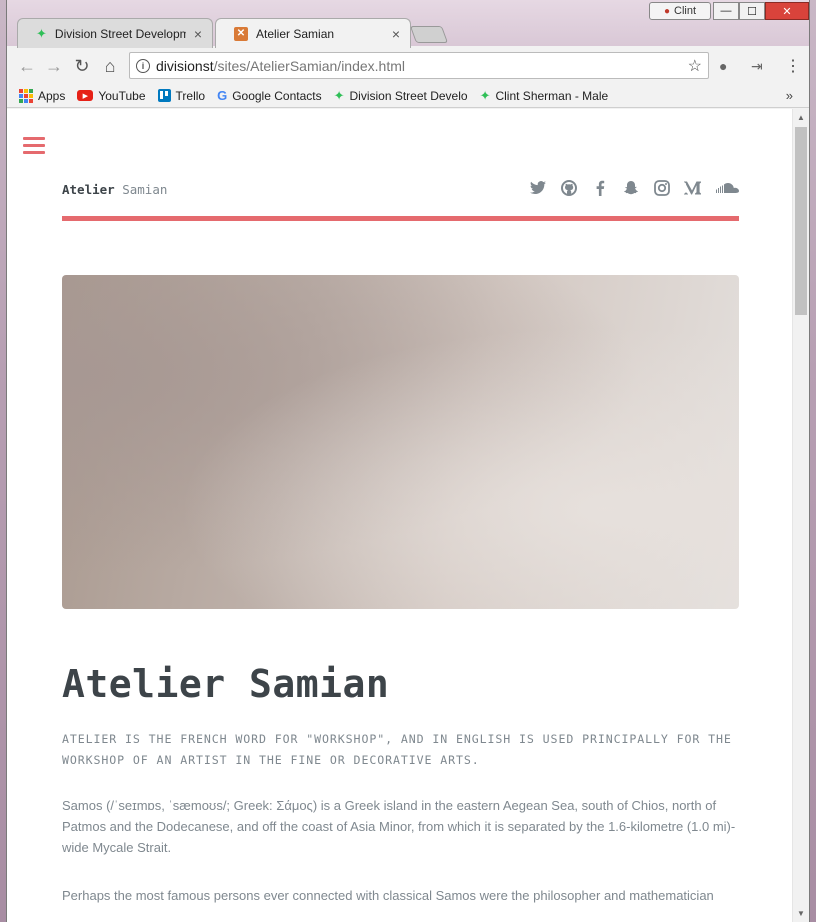  I want to click on bookmark-label: Trello, so click(190, 95).